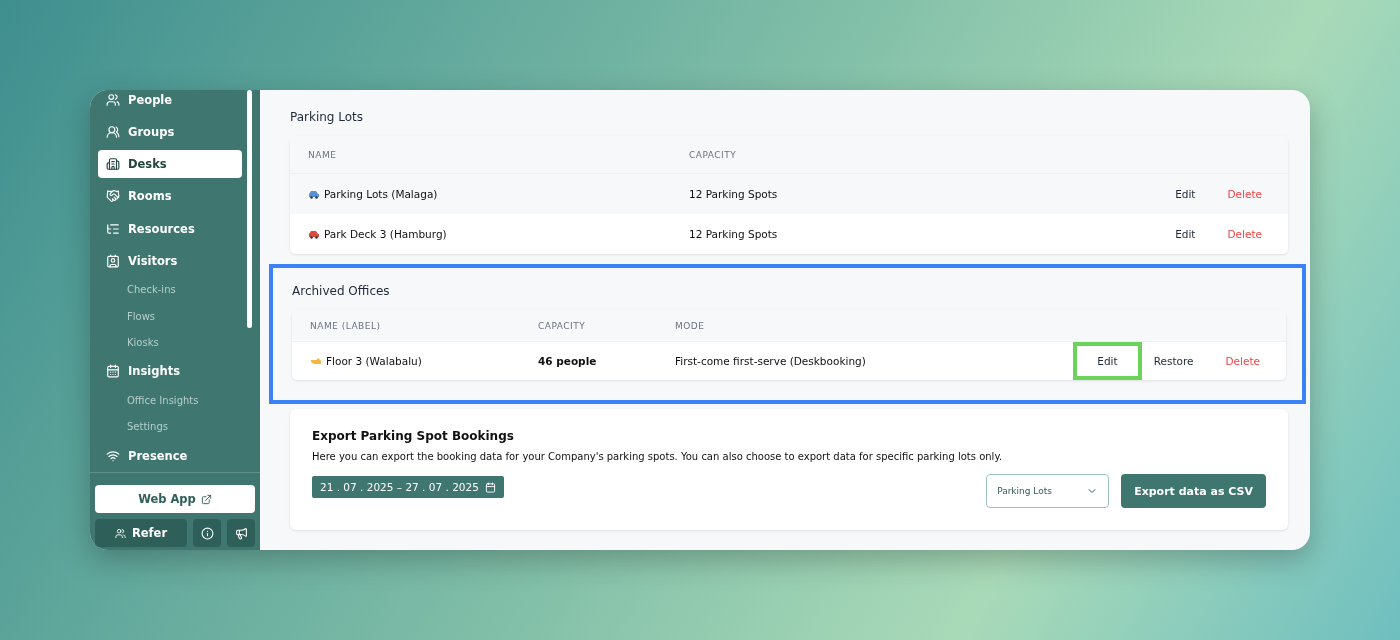 This screenshot has width=1400, height=640. I want to click on sidebar-item: Desks, so click(170, 164).